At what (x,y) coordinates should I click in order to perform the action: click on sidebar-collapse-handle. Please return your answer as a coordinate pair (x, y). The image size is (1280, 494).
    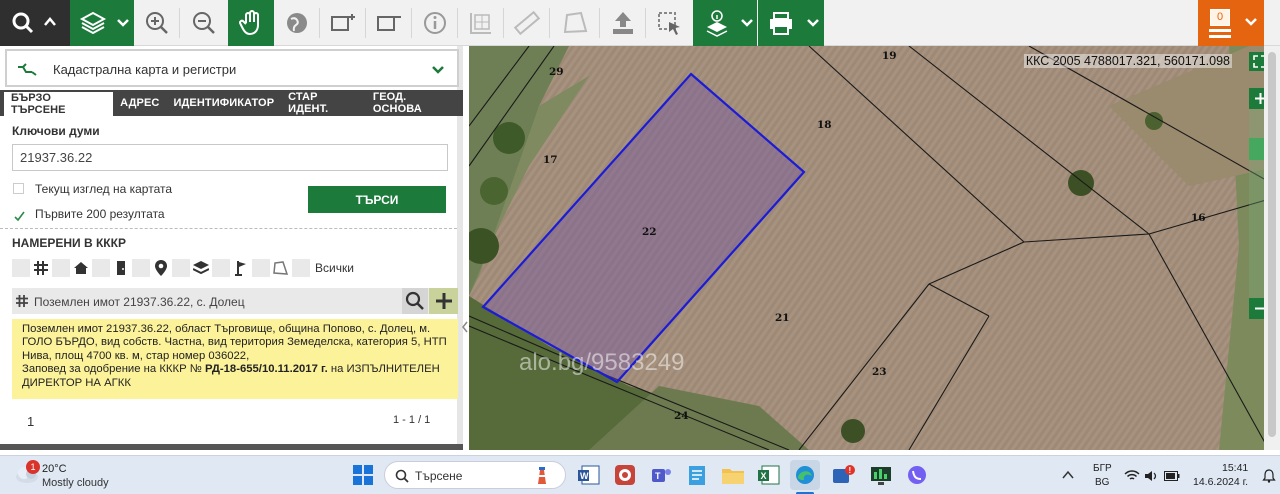
    Looking at the image, I should click on (465, 327).